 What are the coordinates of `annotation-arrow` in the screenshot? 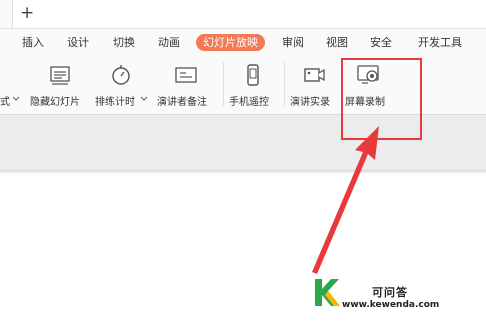 It's located at (345, 200).